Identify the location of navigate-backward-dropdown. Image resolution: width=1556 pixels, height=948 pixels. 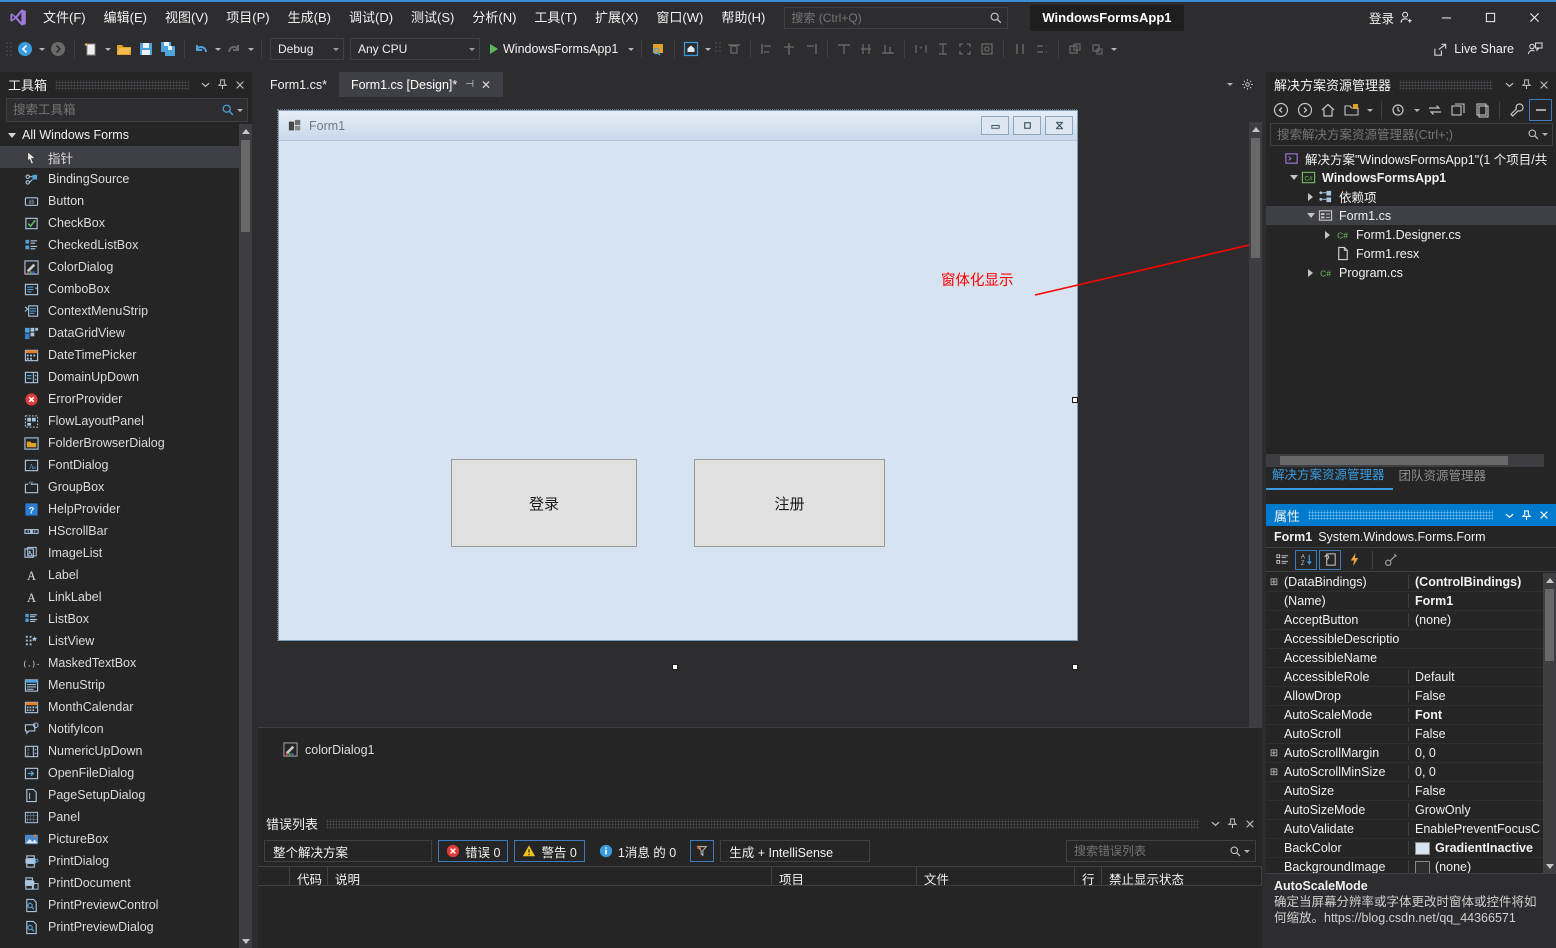
(41, 49).